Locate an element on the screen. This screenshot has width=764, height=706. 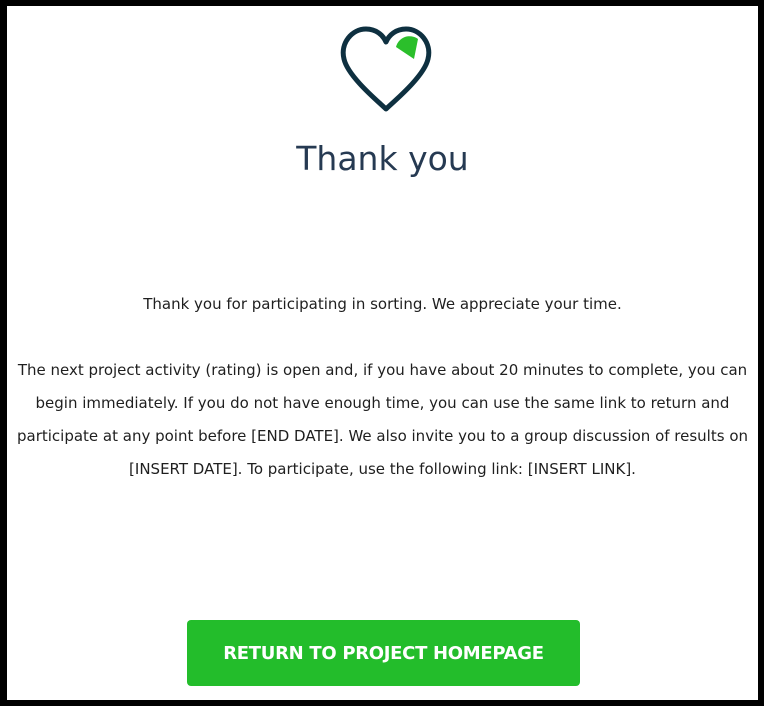
return-to-homepage-button: RETURN TO PROJECT HOMEPAGE is located at coordinates (383, 653).